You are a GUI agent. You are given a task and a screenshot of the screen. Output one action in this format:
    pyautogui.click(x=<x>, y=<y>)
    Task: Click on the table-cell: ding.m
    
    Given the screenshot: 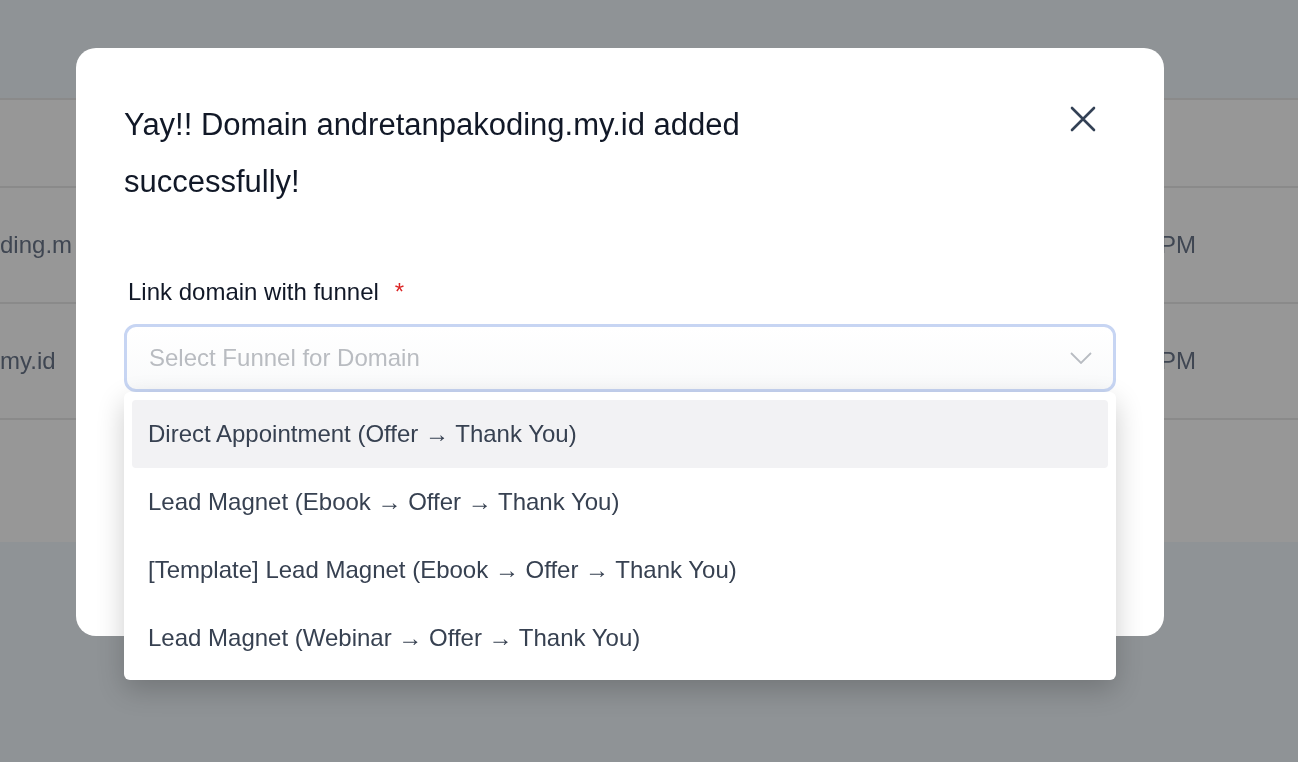 What is the action you would take?
    pyautogui.click(x=36, y=245)
    